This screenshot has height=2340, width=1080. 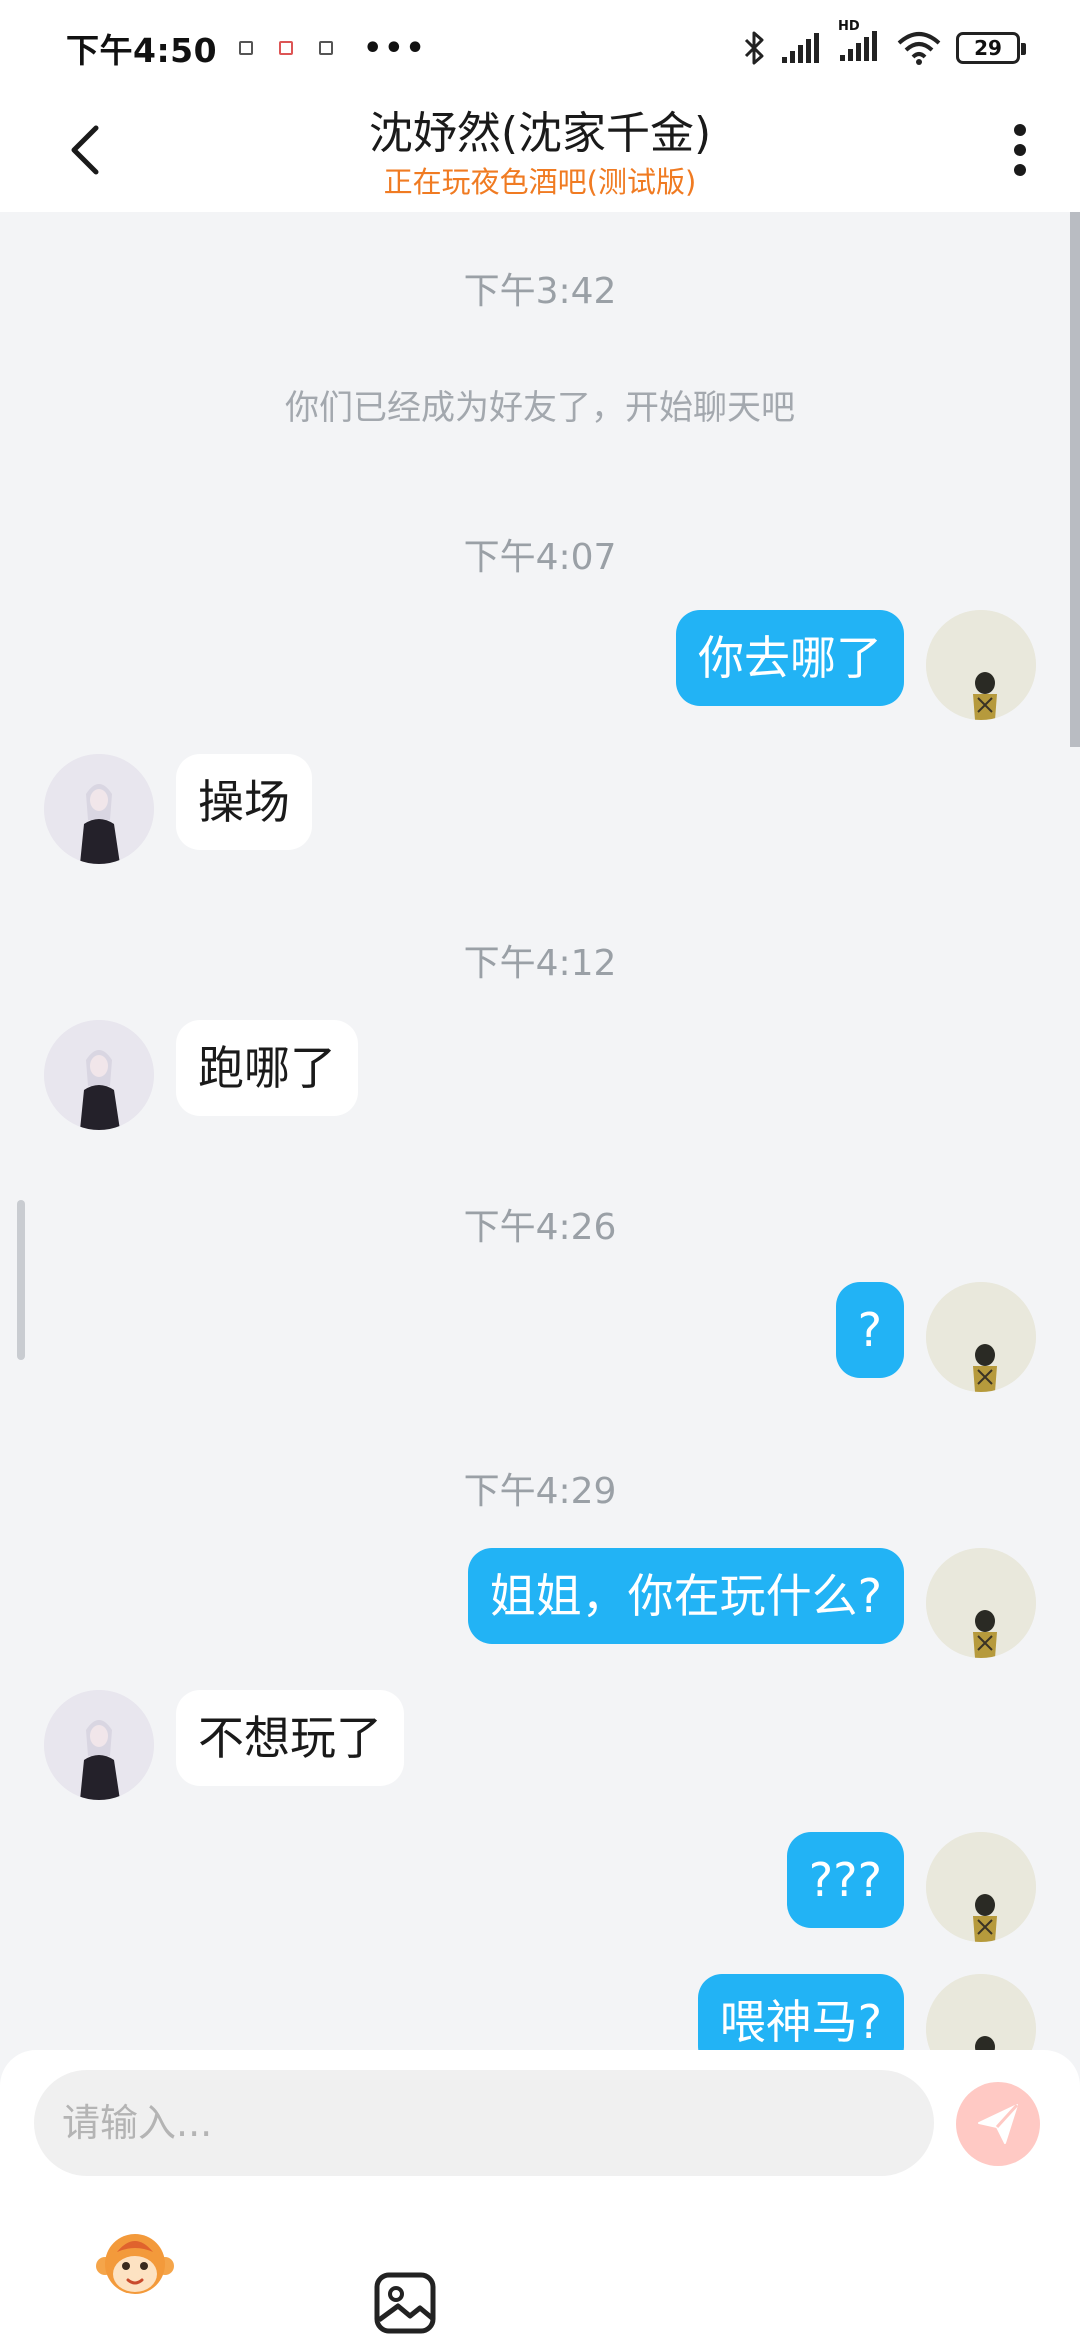 What do you see at coordinates (884, 43) in the screenshot?
I see `system-icons: HD 29` at bounding box center [884, 43].